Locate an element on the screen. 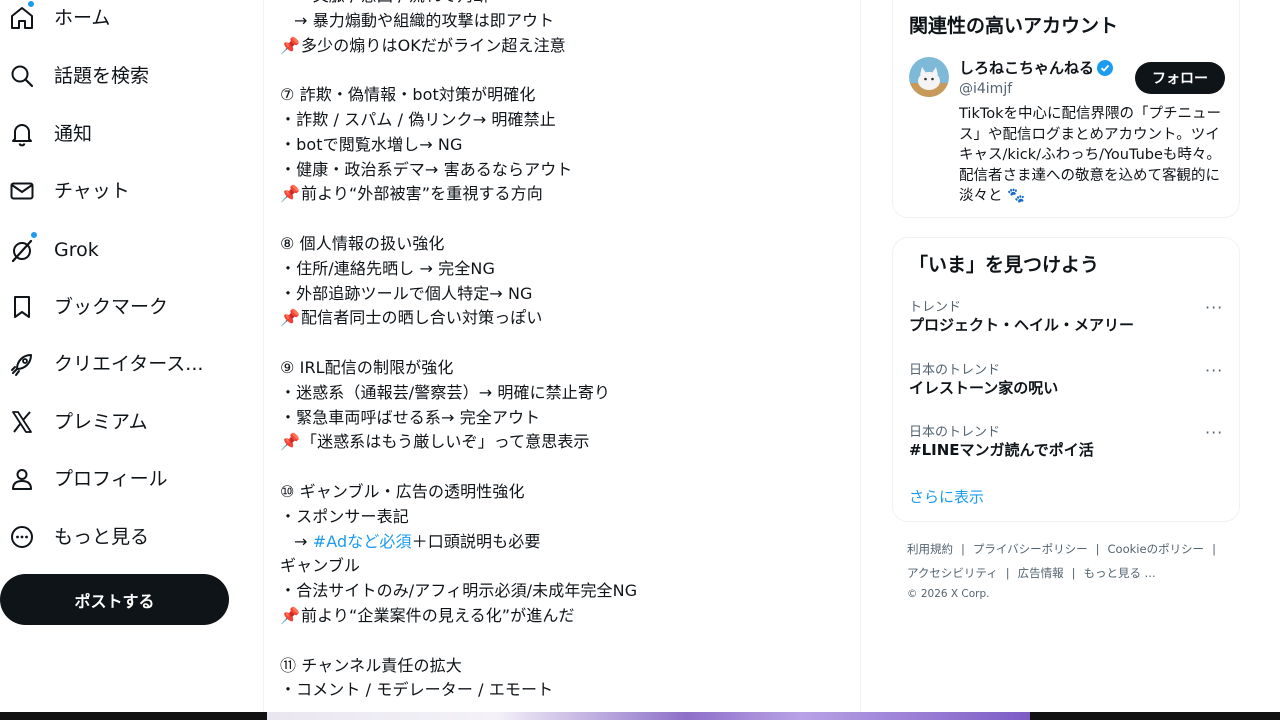 The height and width of the screenshot is (720, 1280). nav-item-more: もっと見る is located at coordinates (120, 537).